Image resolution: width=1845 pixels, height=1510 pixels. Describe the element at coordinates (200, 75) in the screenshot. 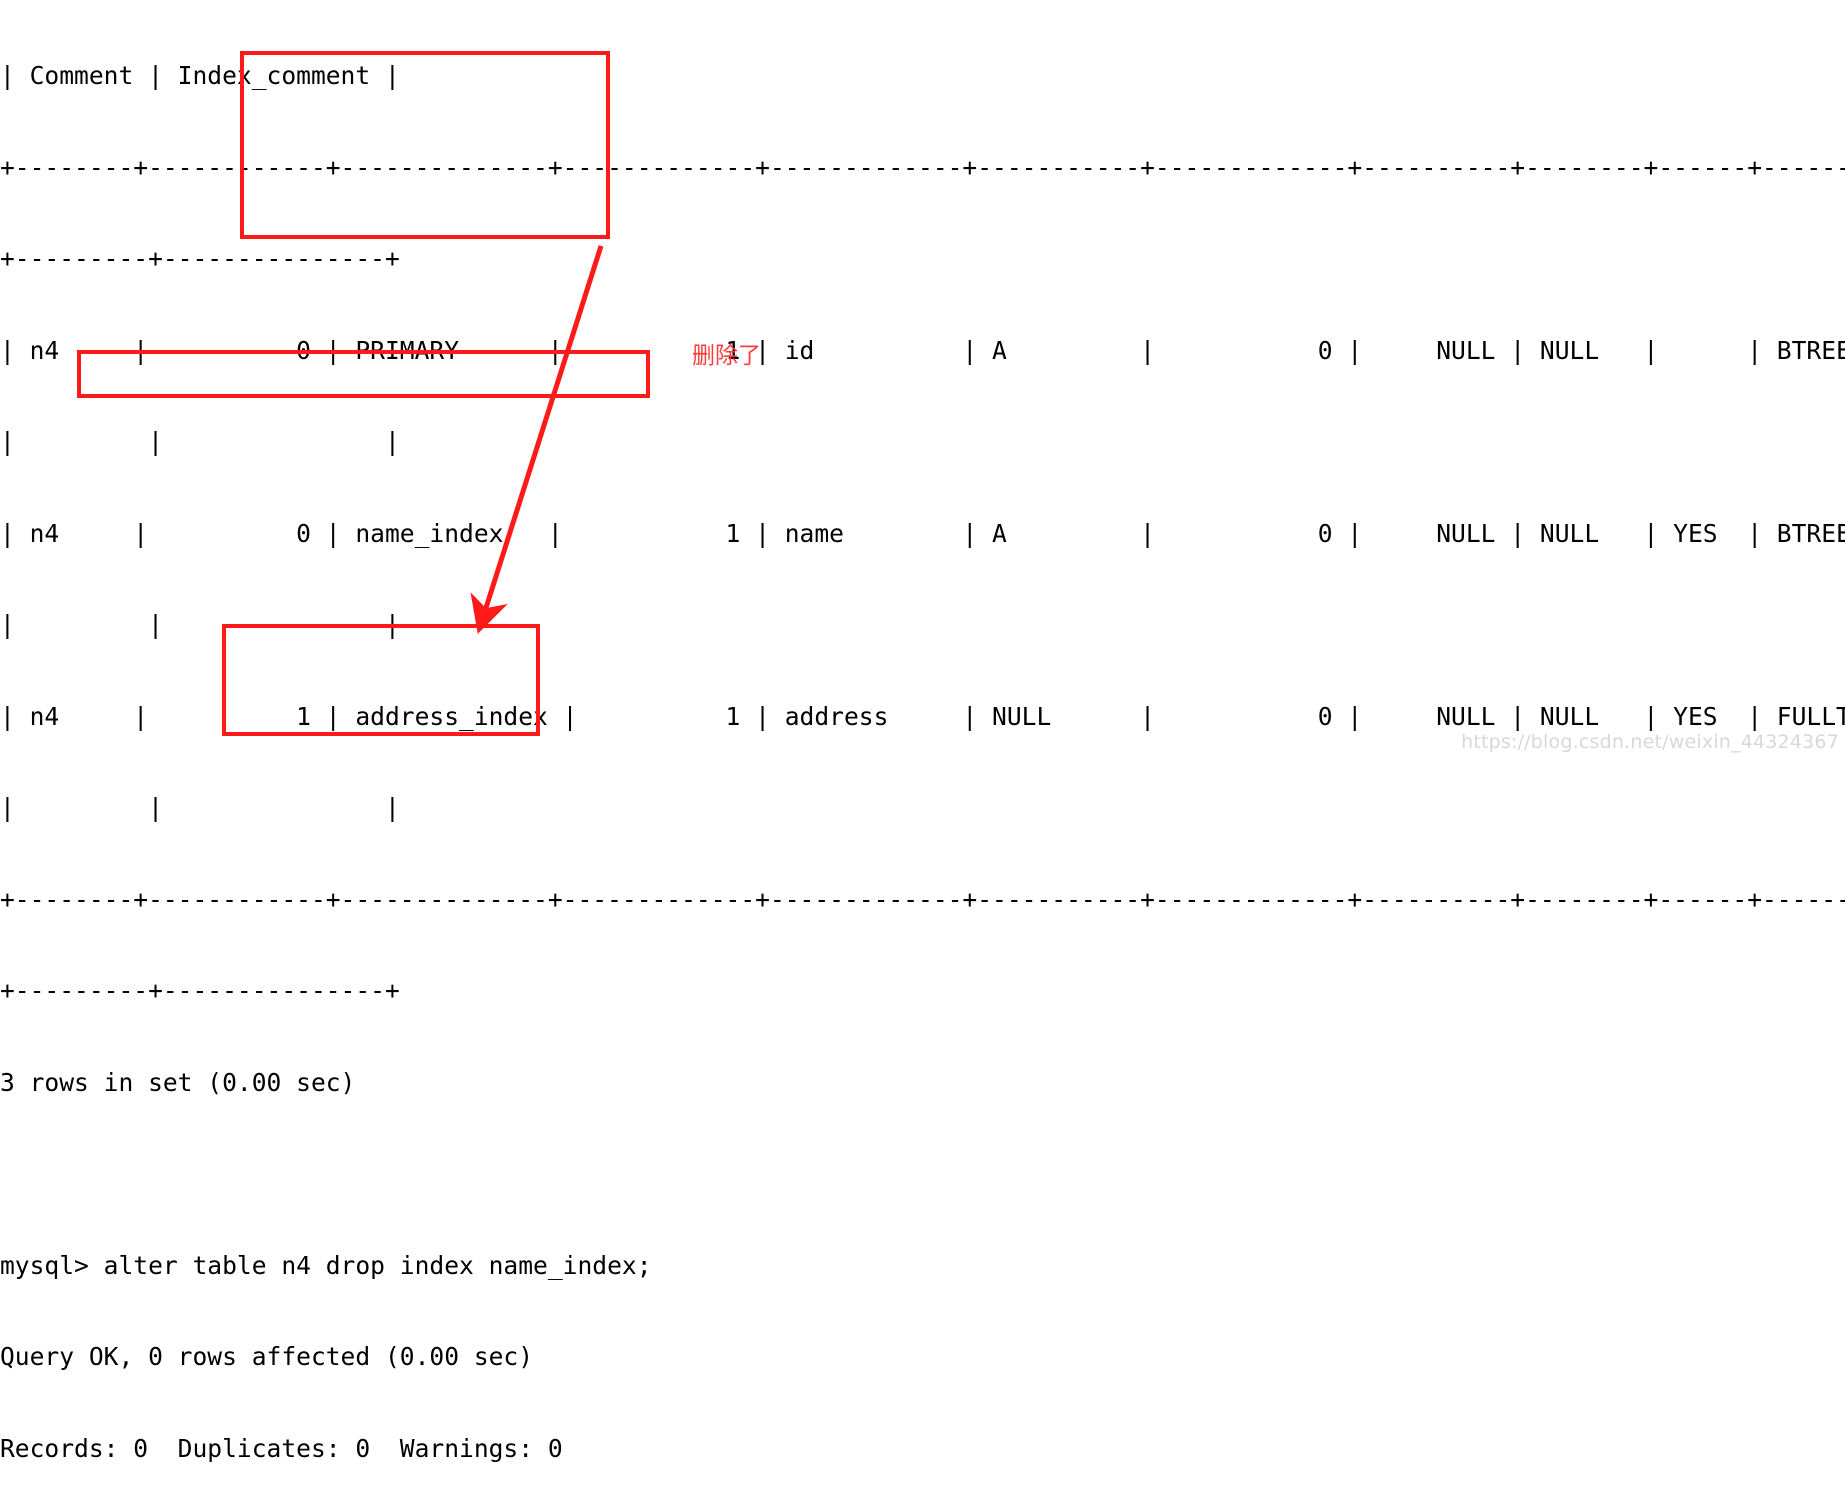

I see `terminal-line: | Comment | Index_comment |` at that location.